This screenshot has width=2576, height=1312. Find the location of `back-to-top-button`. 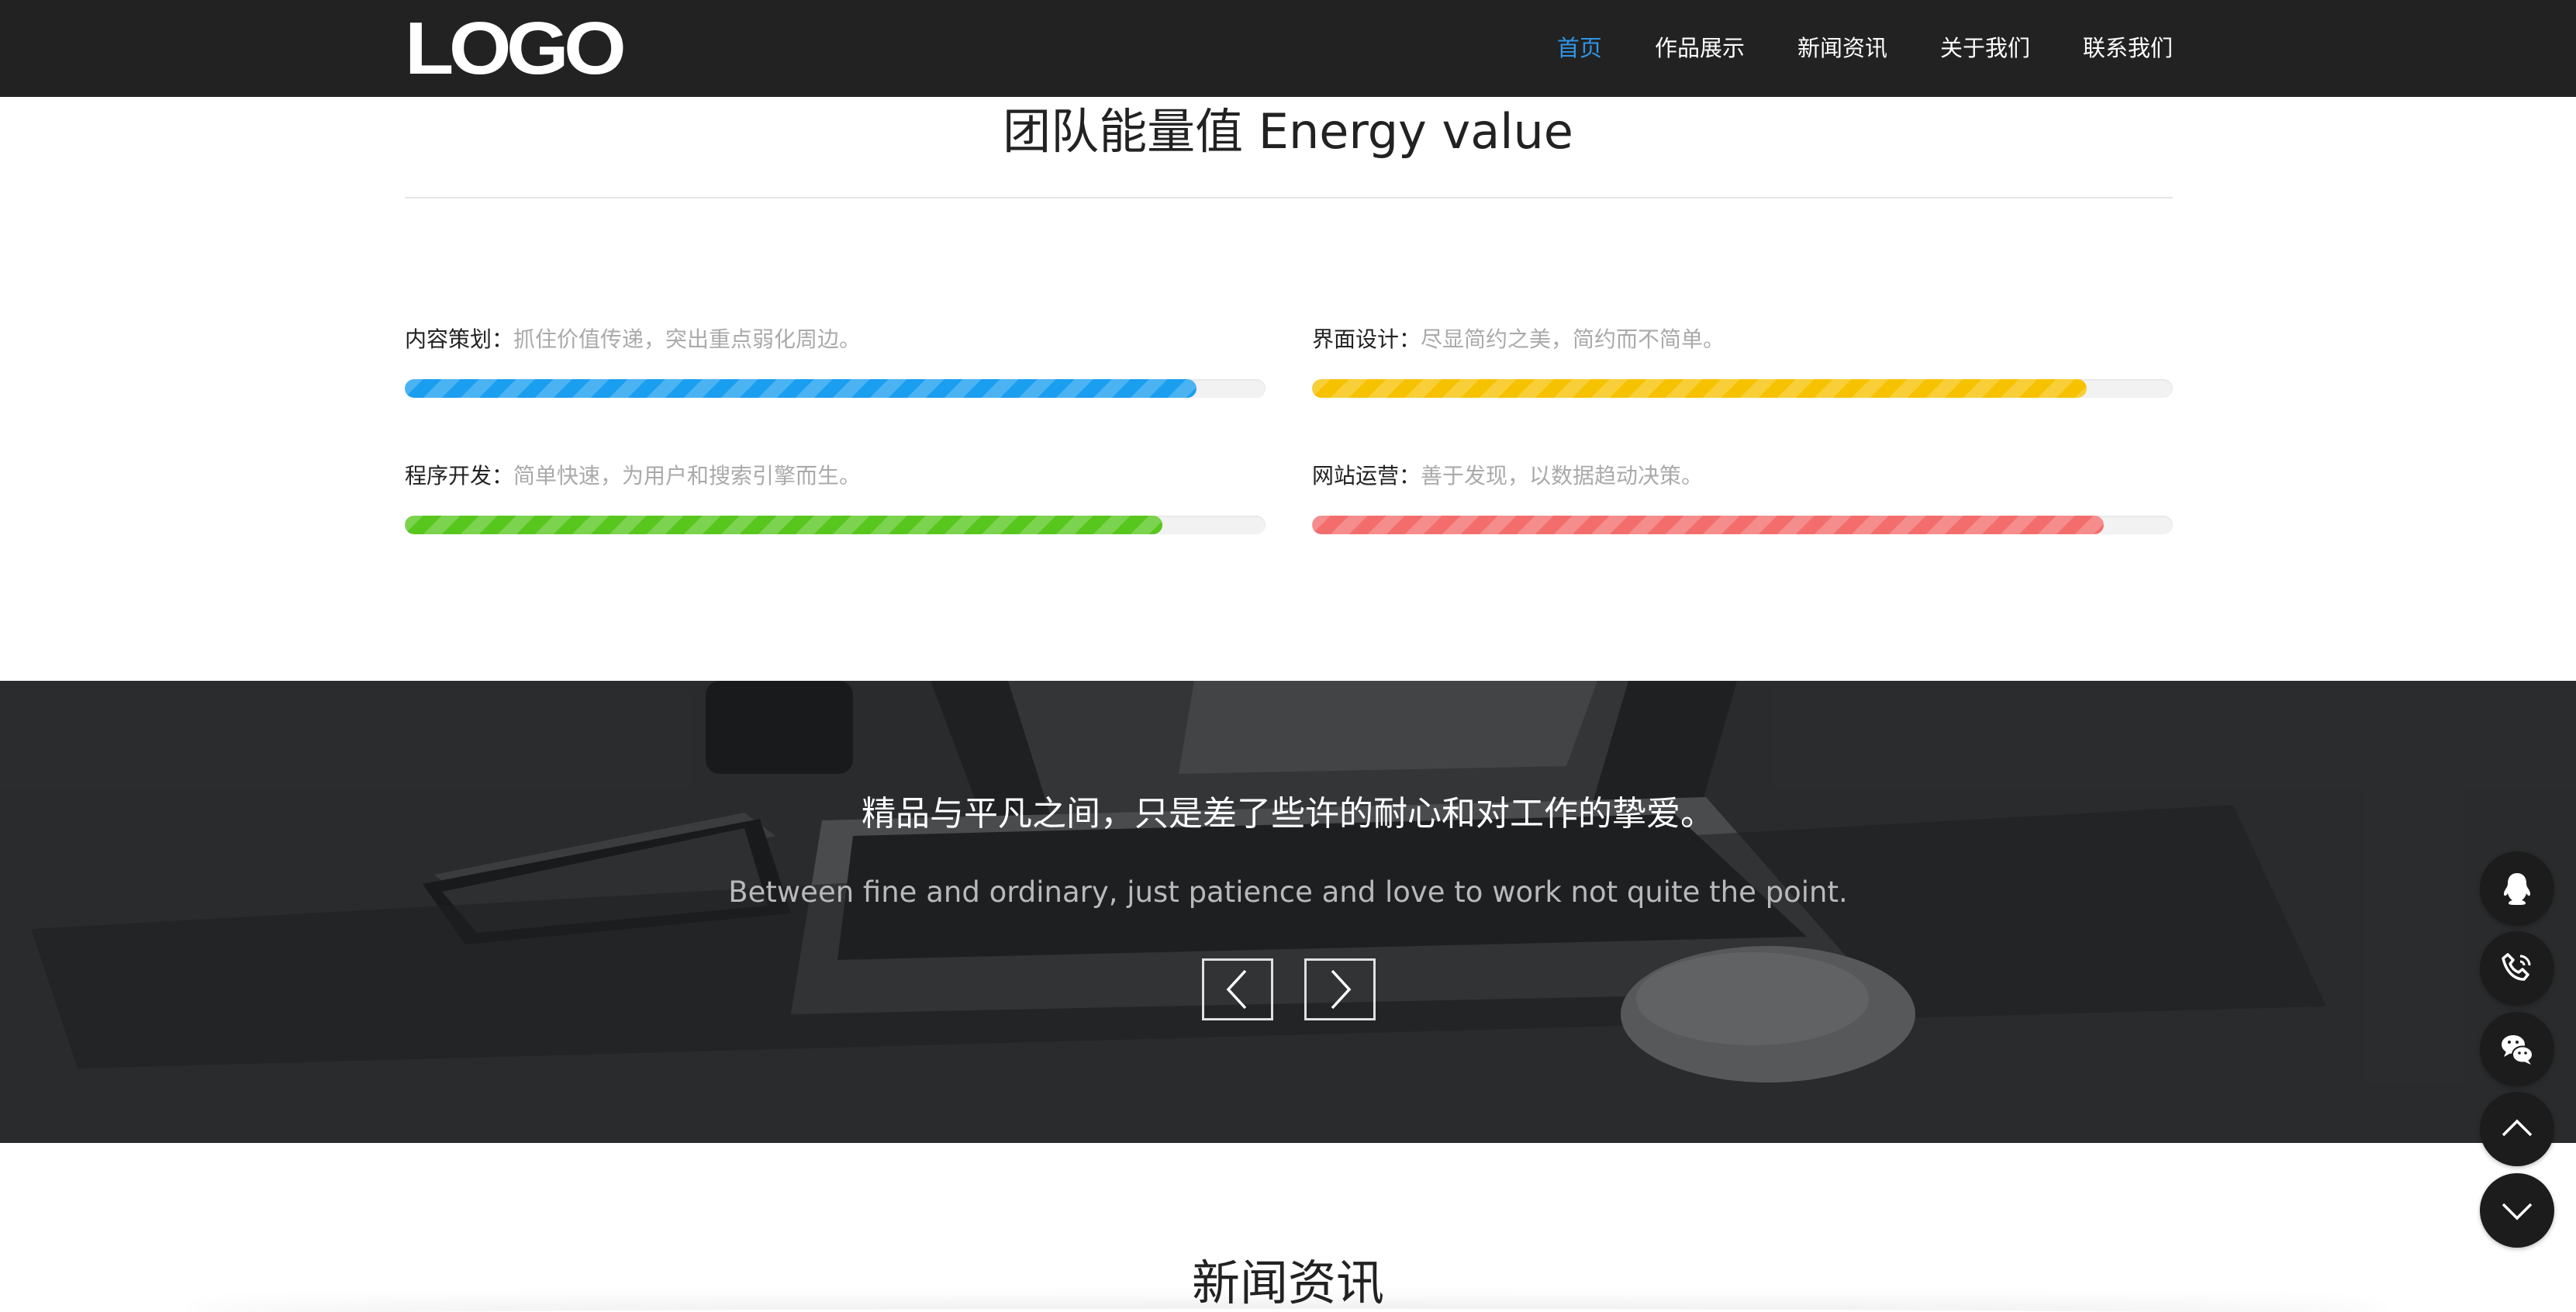

back-to-top-button is located at coordinates (2517, 1129).